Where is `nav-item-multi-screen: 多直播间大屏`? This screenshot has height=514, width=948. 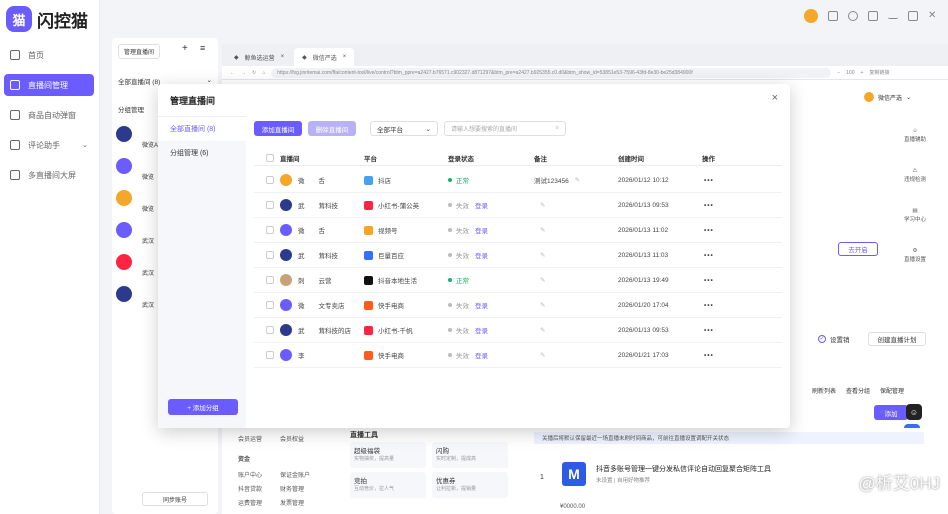
nav-item-multi-screen: 多直播间大屏 is located at coordinates (49, 175).